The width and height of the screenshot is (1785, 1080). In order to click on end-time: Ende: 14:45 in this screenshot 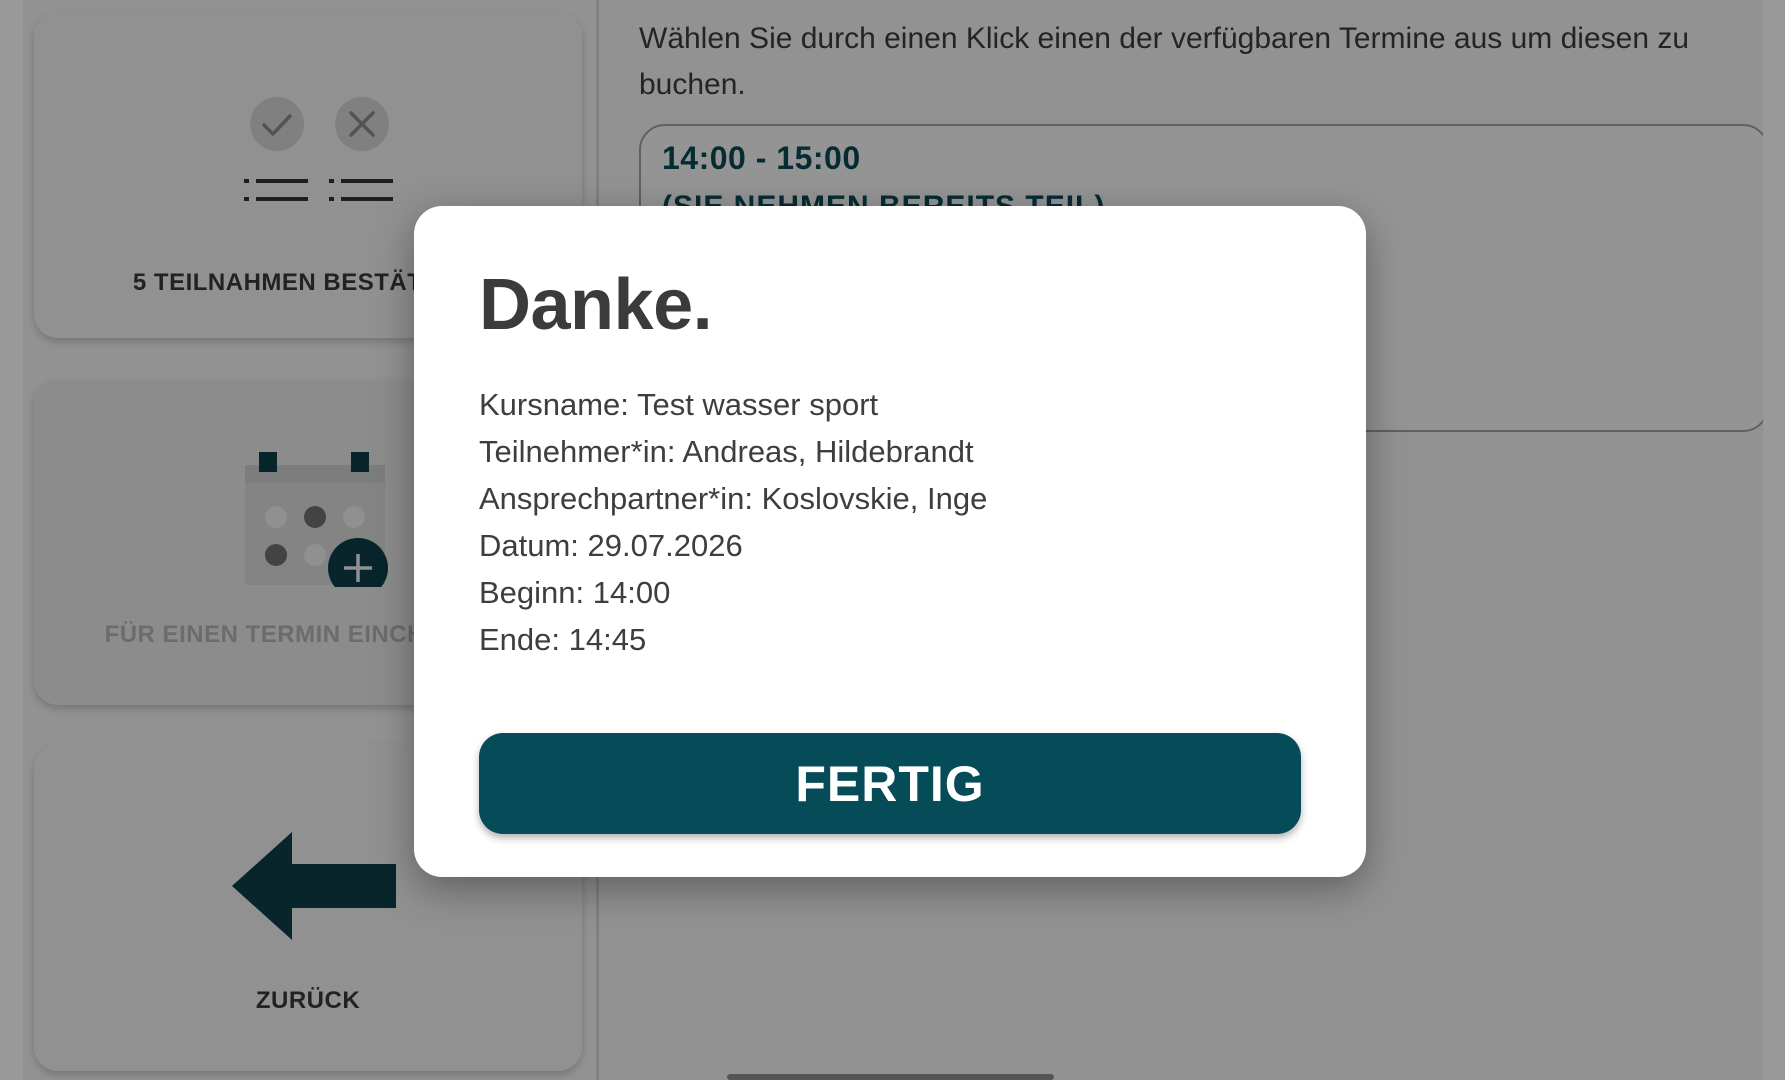, I will do `click(563, 639)`.